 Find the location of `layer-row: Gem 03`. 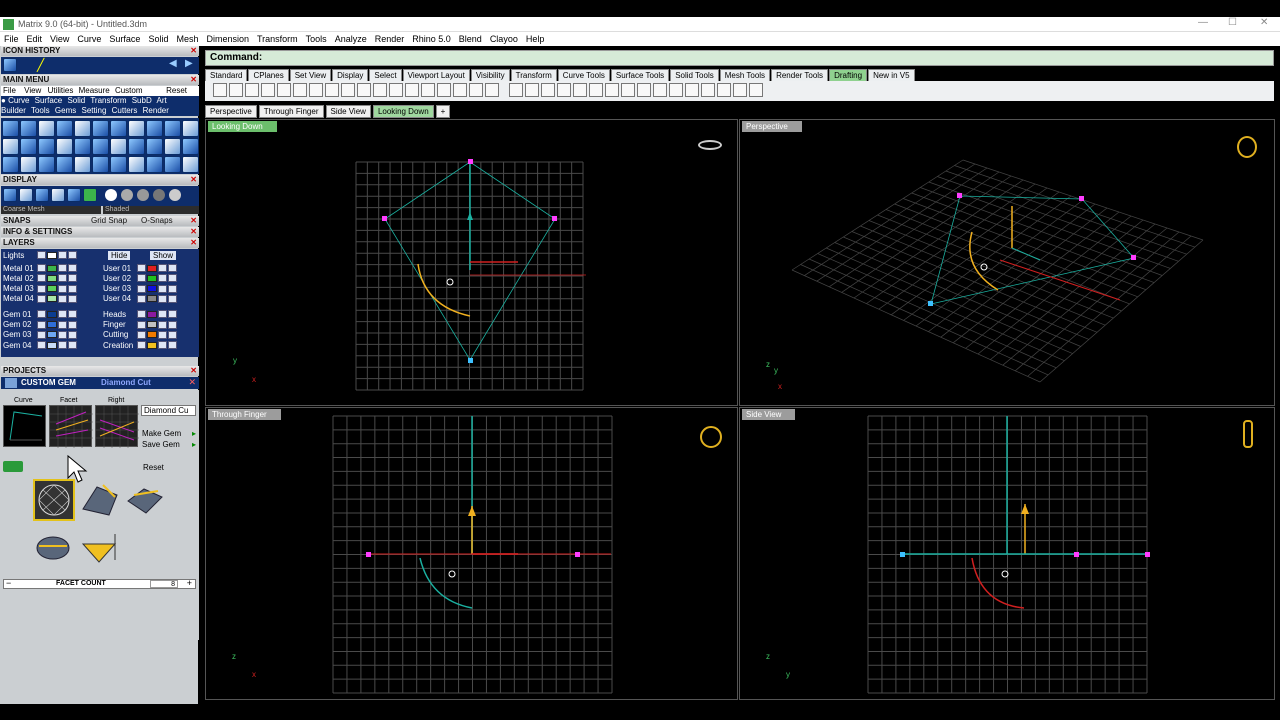

layer-row: Gem 03 is located at coordinates (39, 335).